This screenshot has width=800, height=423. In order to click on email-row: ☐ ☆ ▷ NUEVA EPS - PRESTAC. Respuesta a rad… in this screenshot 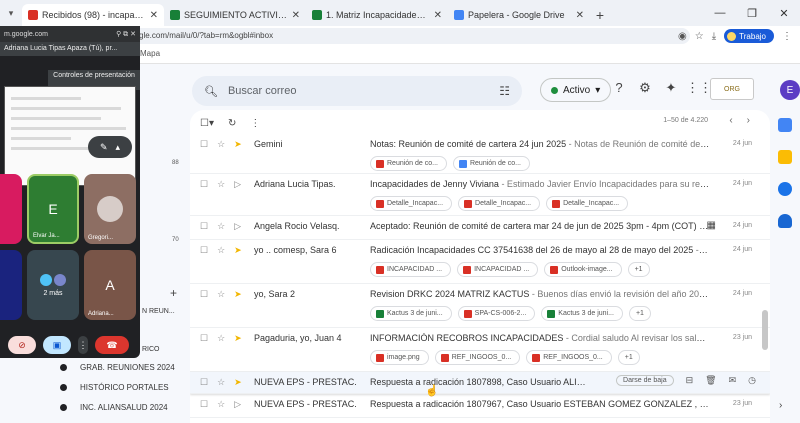, I will do `click(480, 406)`.